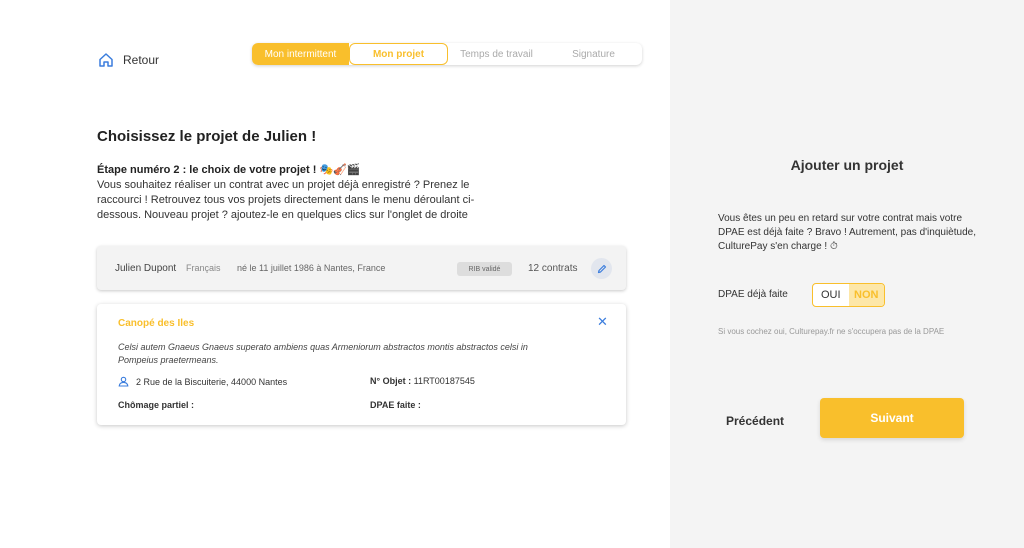  What do you see at coordinates (141, 60) in the screenshot?
I see `back-label: Retour` at bounding box center [141, 60].